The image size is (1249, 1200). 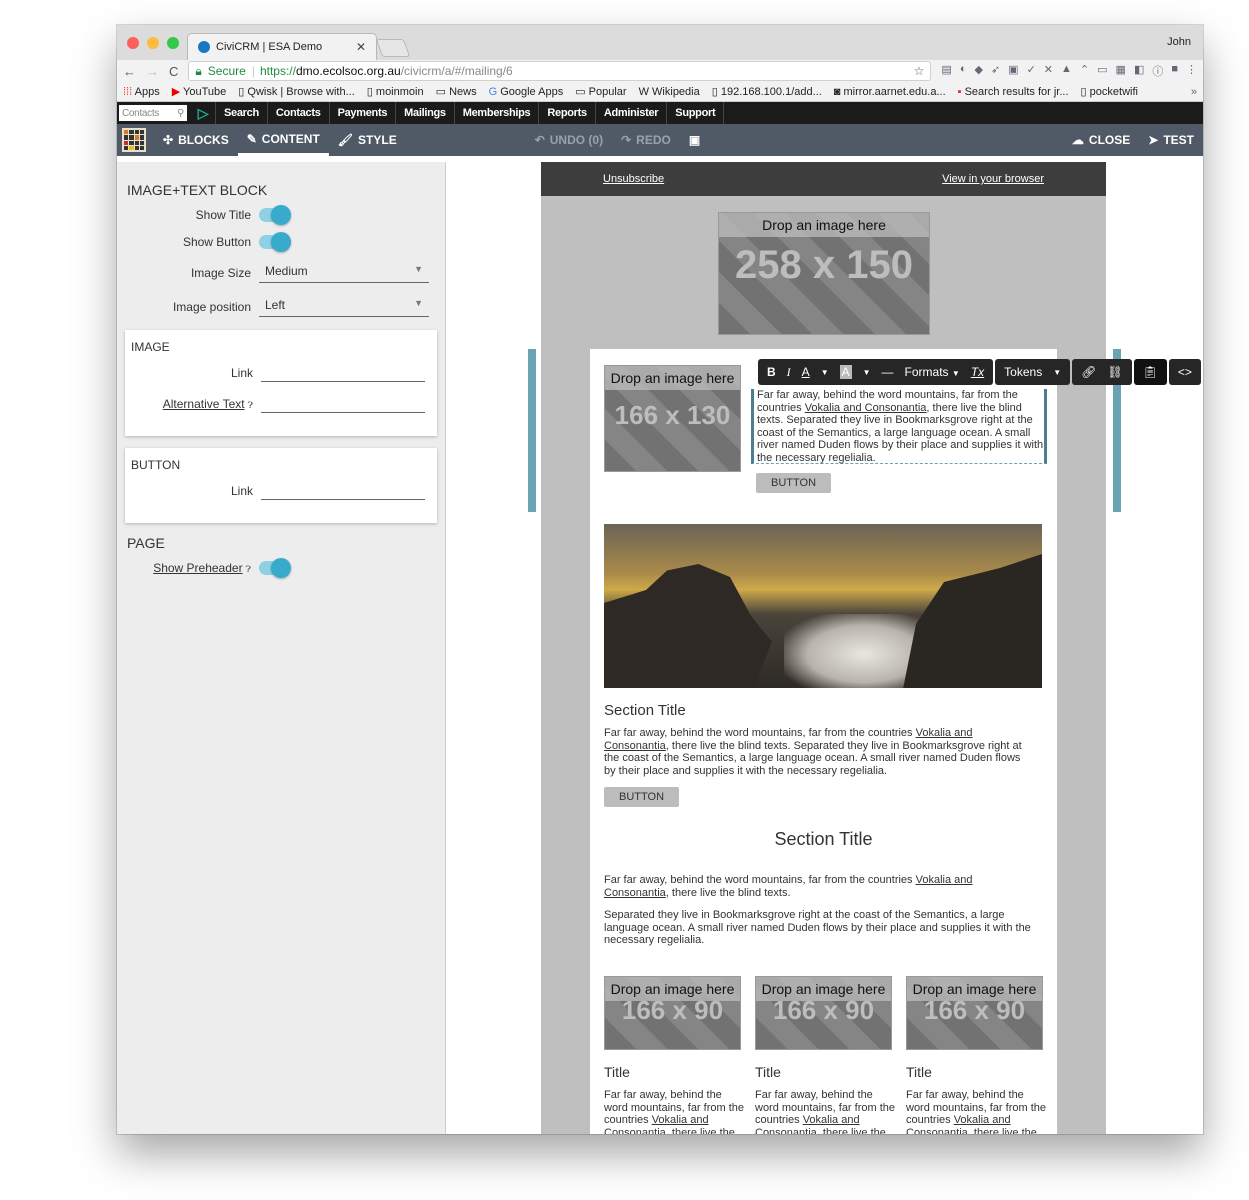 What do you see at coordinates (1048, 71) in the screenshot?
I see `extension-icon: ✕` at bounding box center [1048, 71].